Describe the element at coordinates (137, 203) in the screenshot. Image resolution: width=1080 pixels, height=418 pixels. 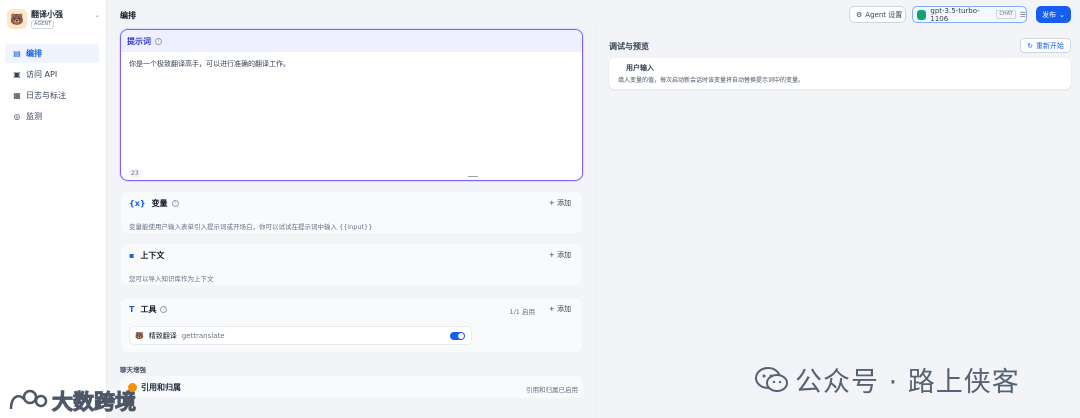
I see `variable-icon: {x}` at that location.